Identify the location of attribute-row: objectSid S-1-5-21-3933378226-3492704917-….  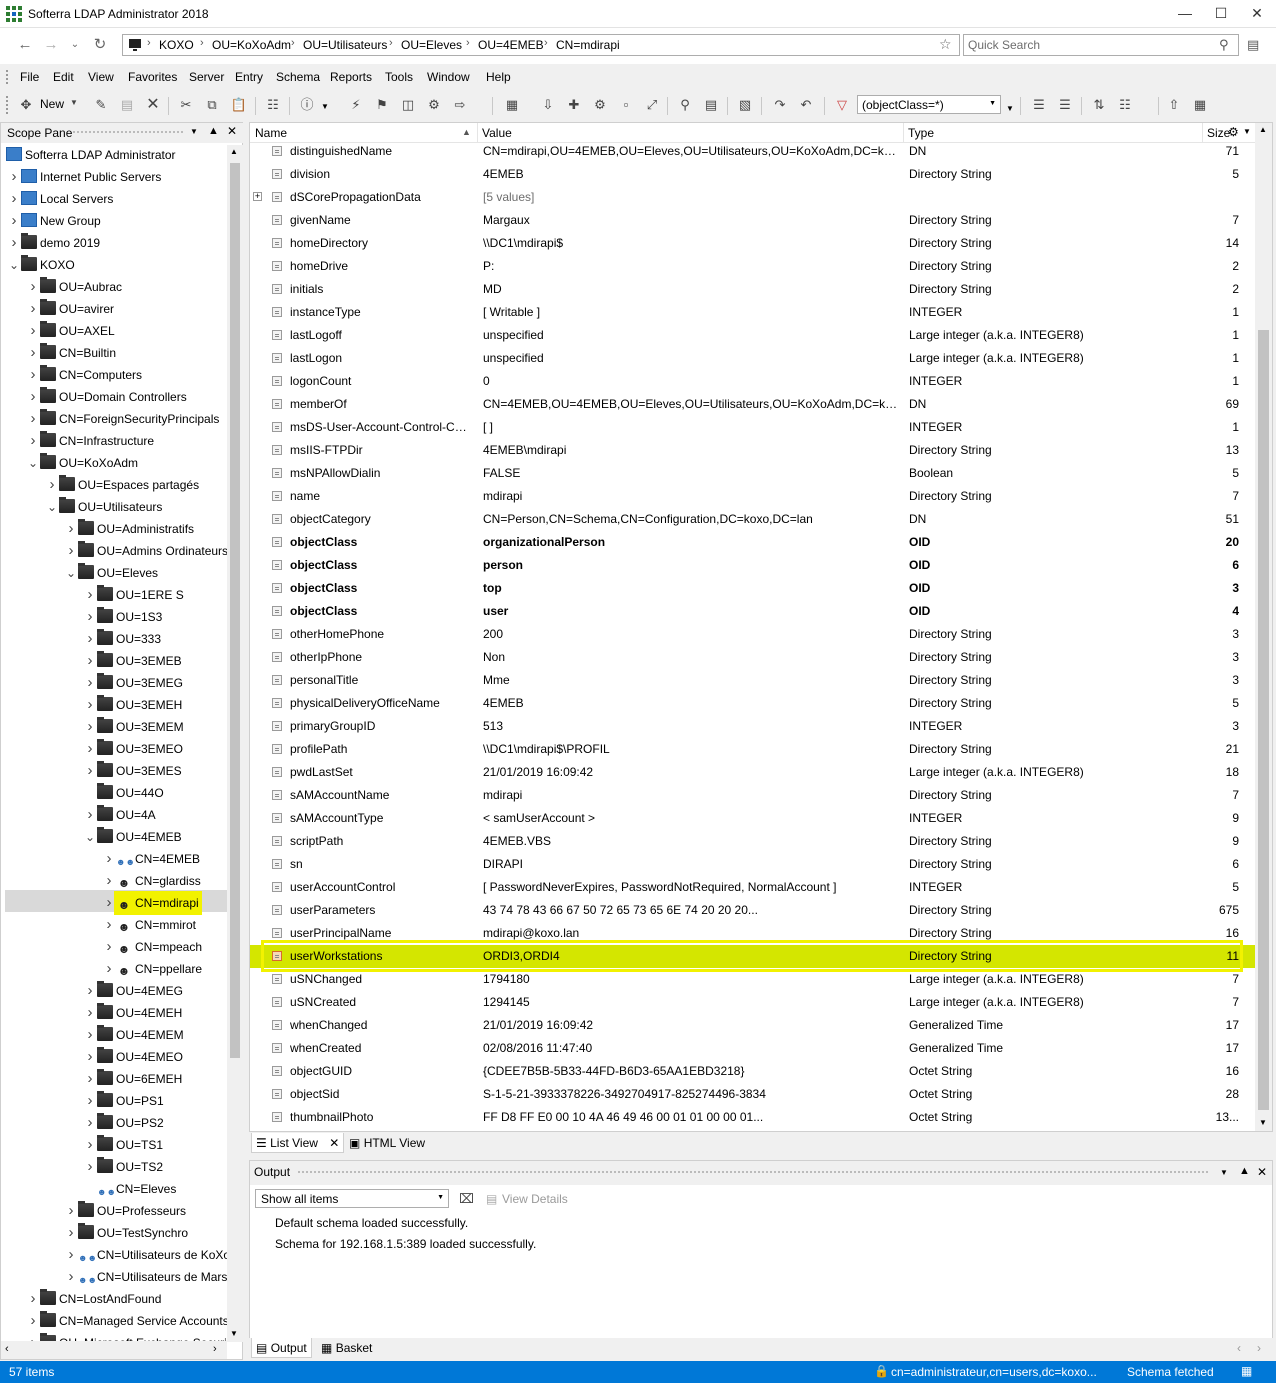
(753, 1094).